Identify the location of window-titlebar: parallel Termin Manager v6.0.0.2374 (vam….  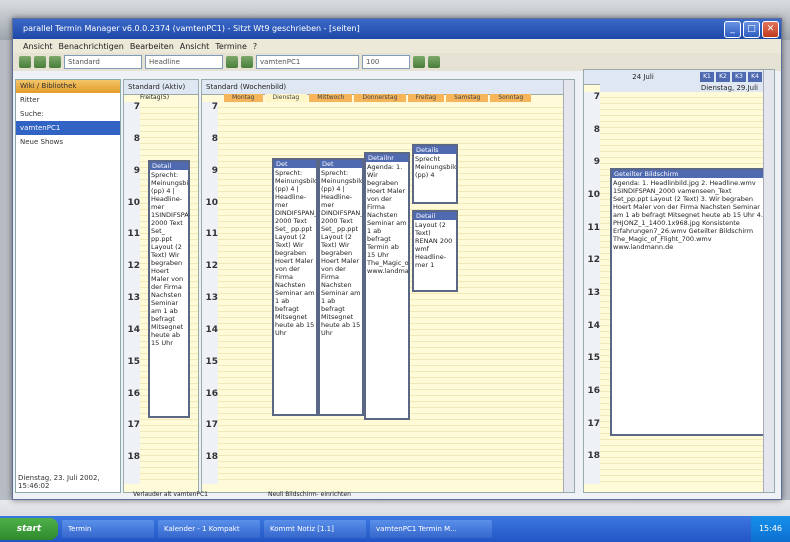
(397, 29).